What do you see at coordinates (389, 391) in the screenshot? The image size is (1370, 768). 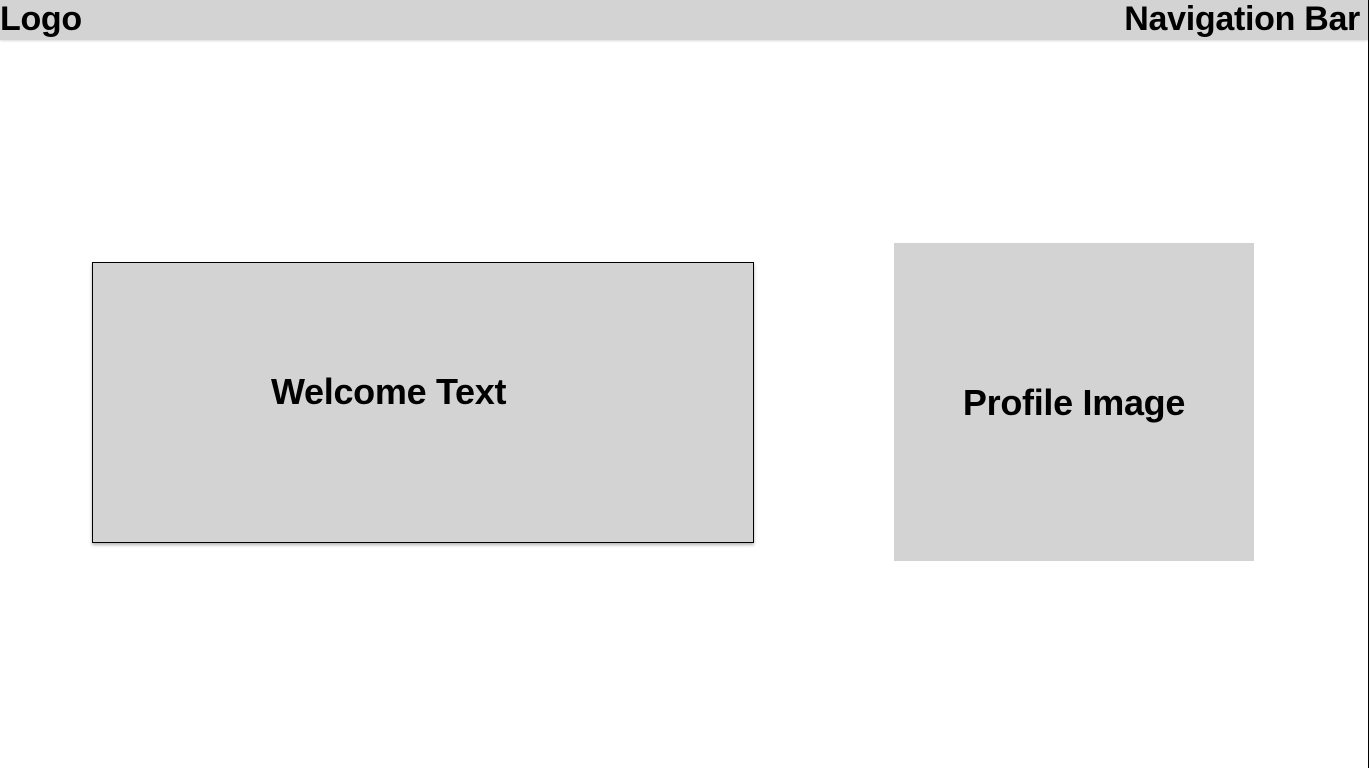 I see `welcome-text: Welcome Text` at bounding box center [389, 391].